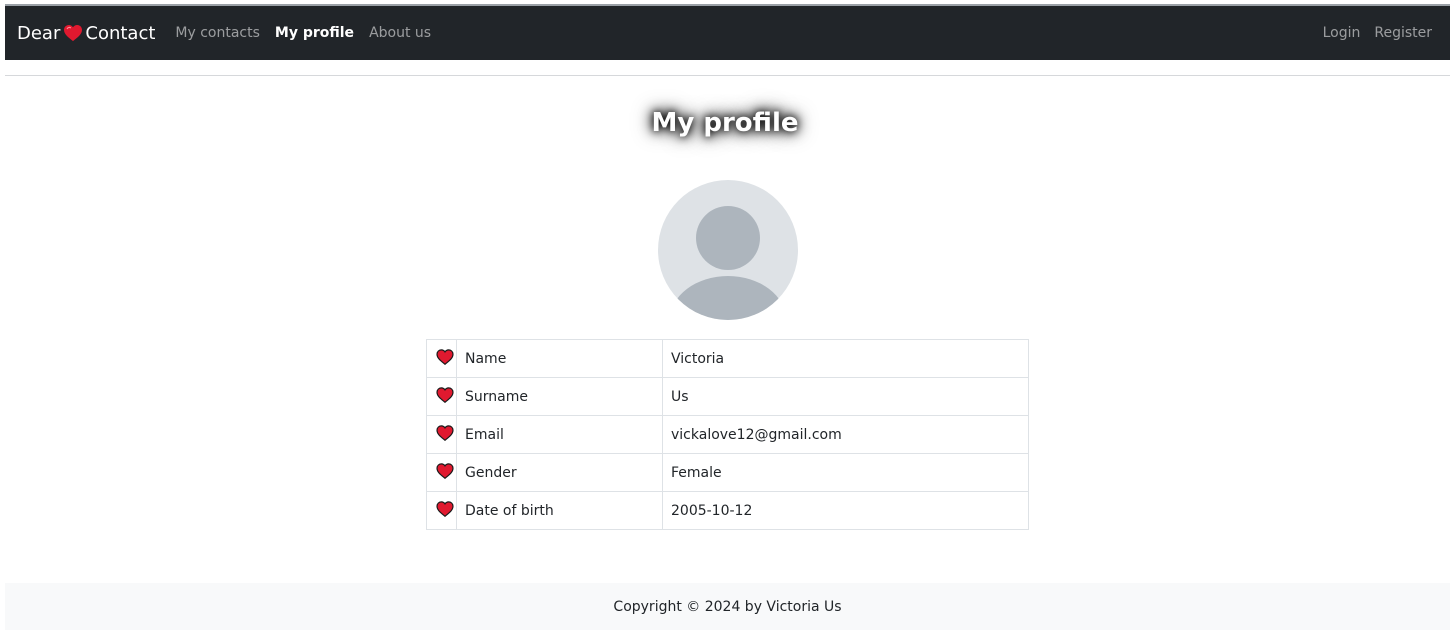 The height and width of the screenshot is (630, 1450). I want to click on row-value: Victoria, so click(845, 358).